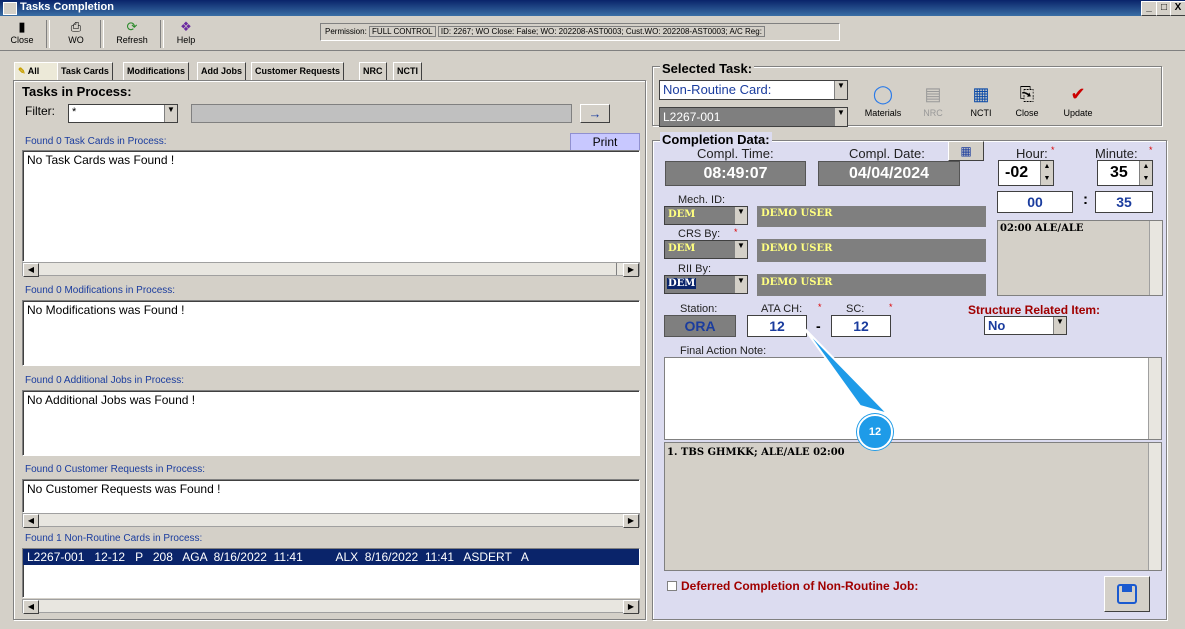  I want to click on filter-go-button: →, so click(595, 113).